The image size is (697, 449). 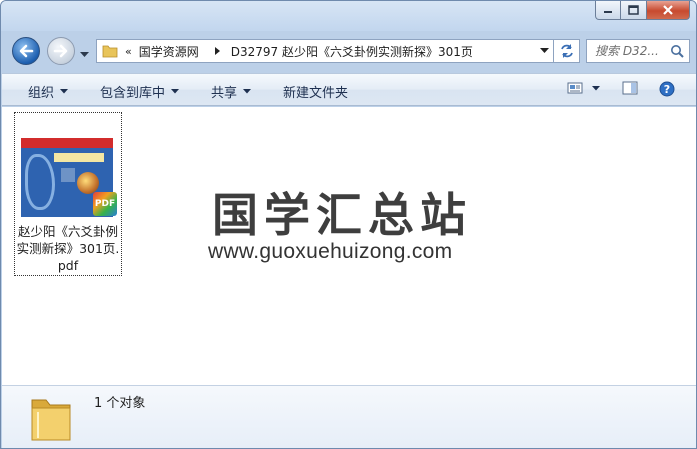 I want to click on forward-arrow-icon, so click(x=60, y=51).